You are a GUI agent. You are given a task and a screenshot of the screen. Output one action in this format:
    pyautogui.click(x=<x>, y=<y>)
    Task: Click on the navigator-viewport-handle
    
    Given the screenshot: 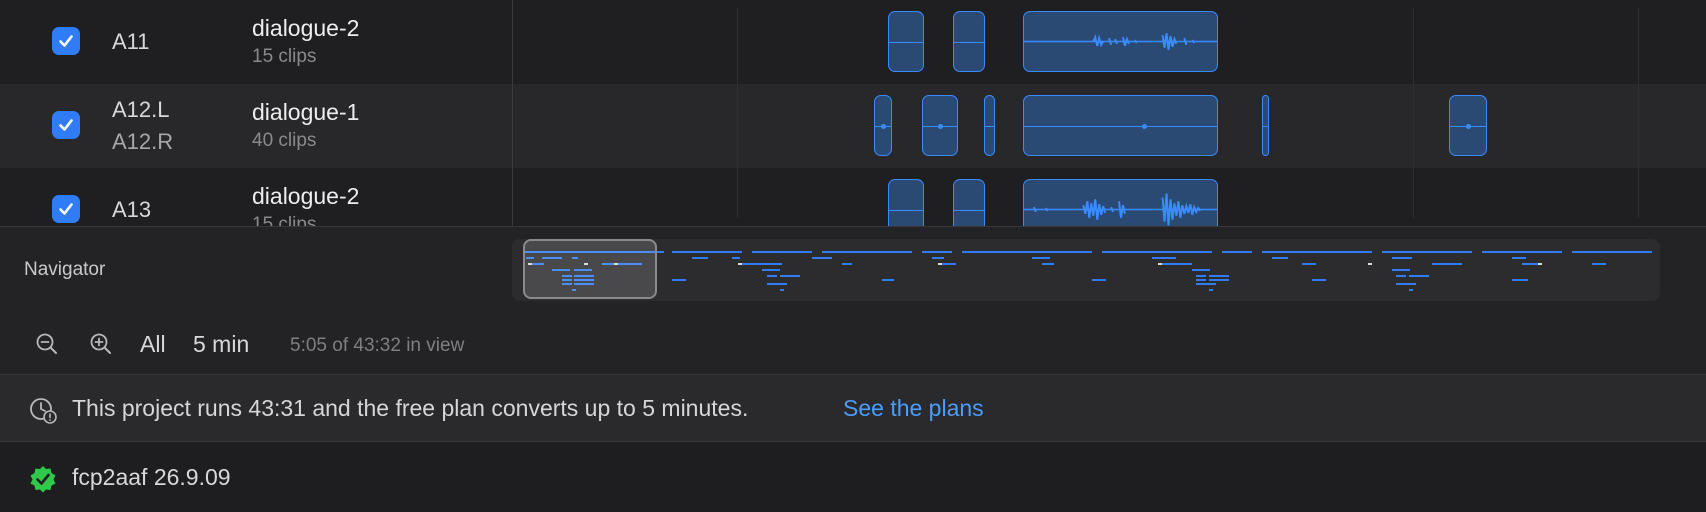 What is the action you would take?
    pyautogui.click(x=590, y=269)
    